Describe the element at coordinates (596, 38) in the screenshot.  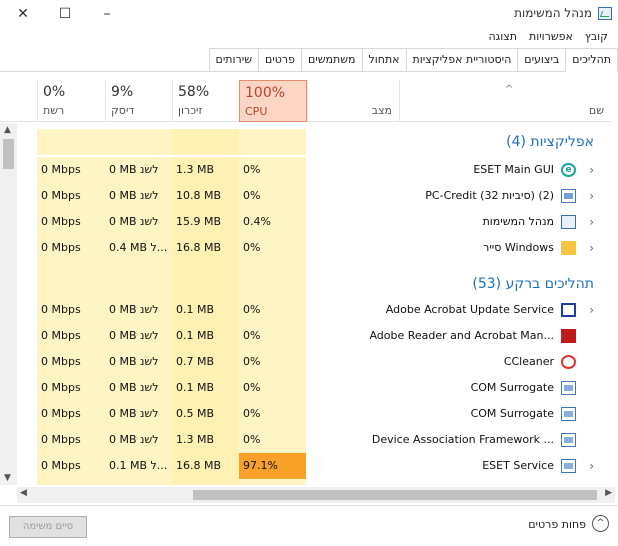
I see `menu-file: קובץ` at that location.